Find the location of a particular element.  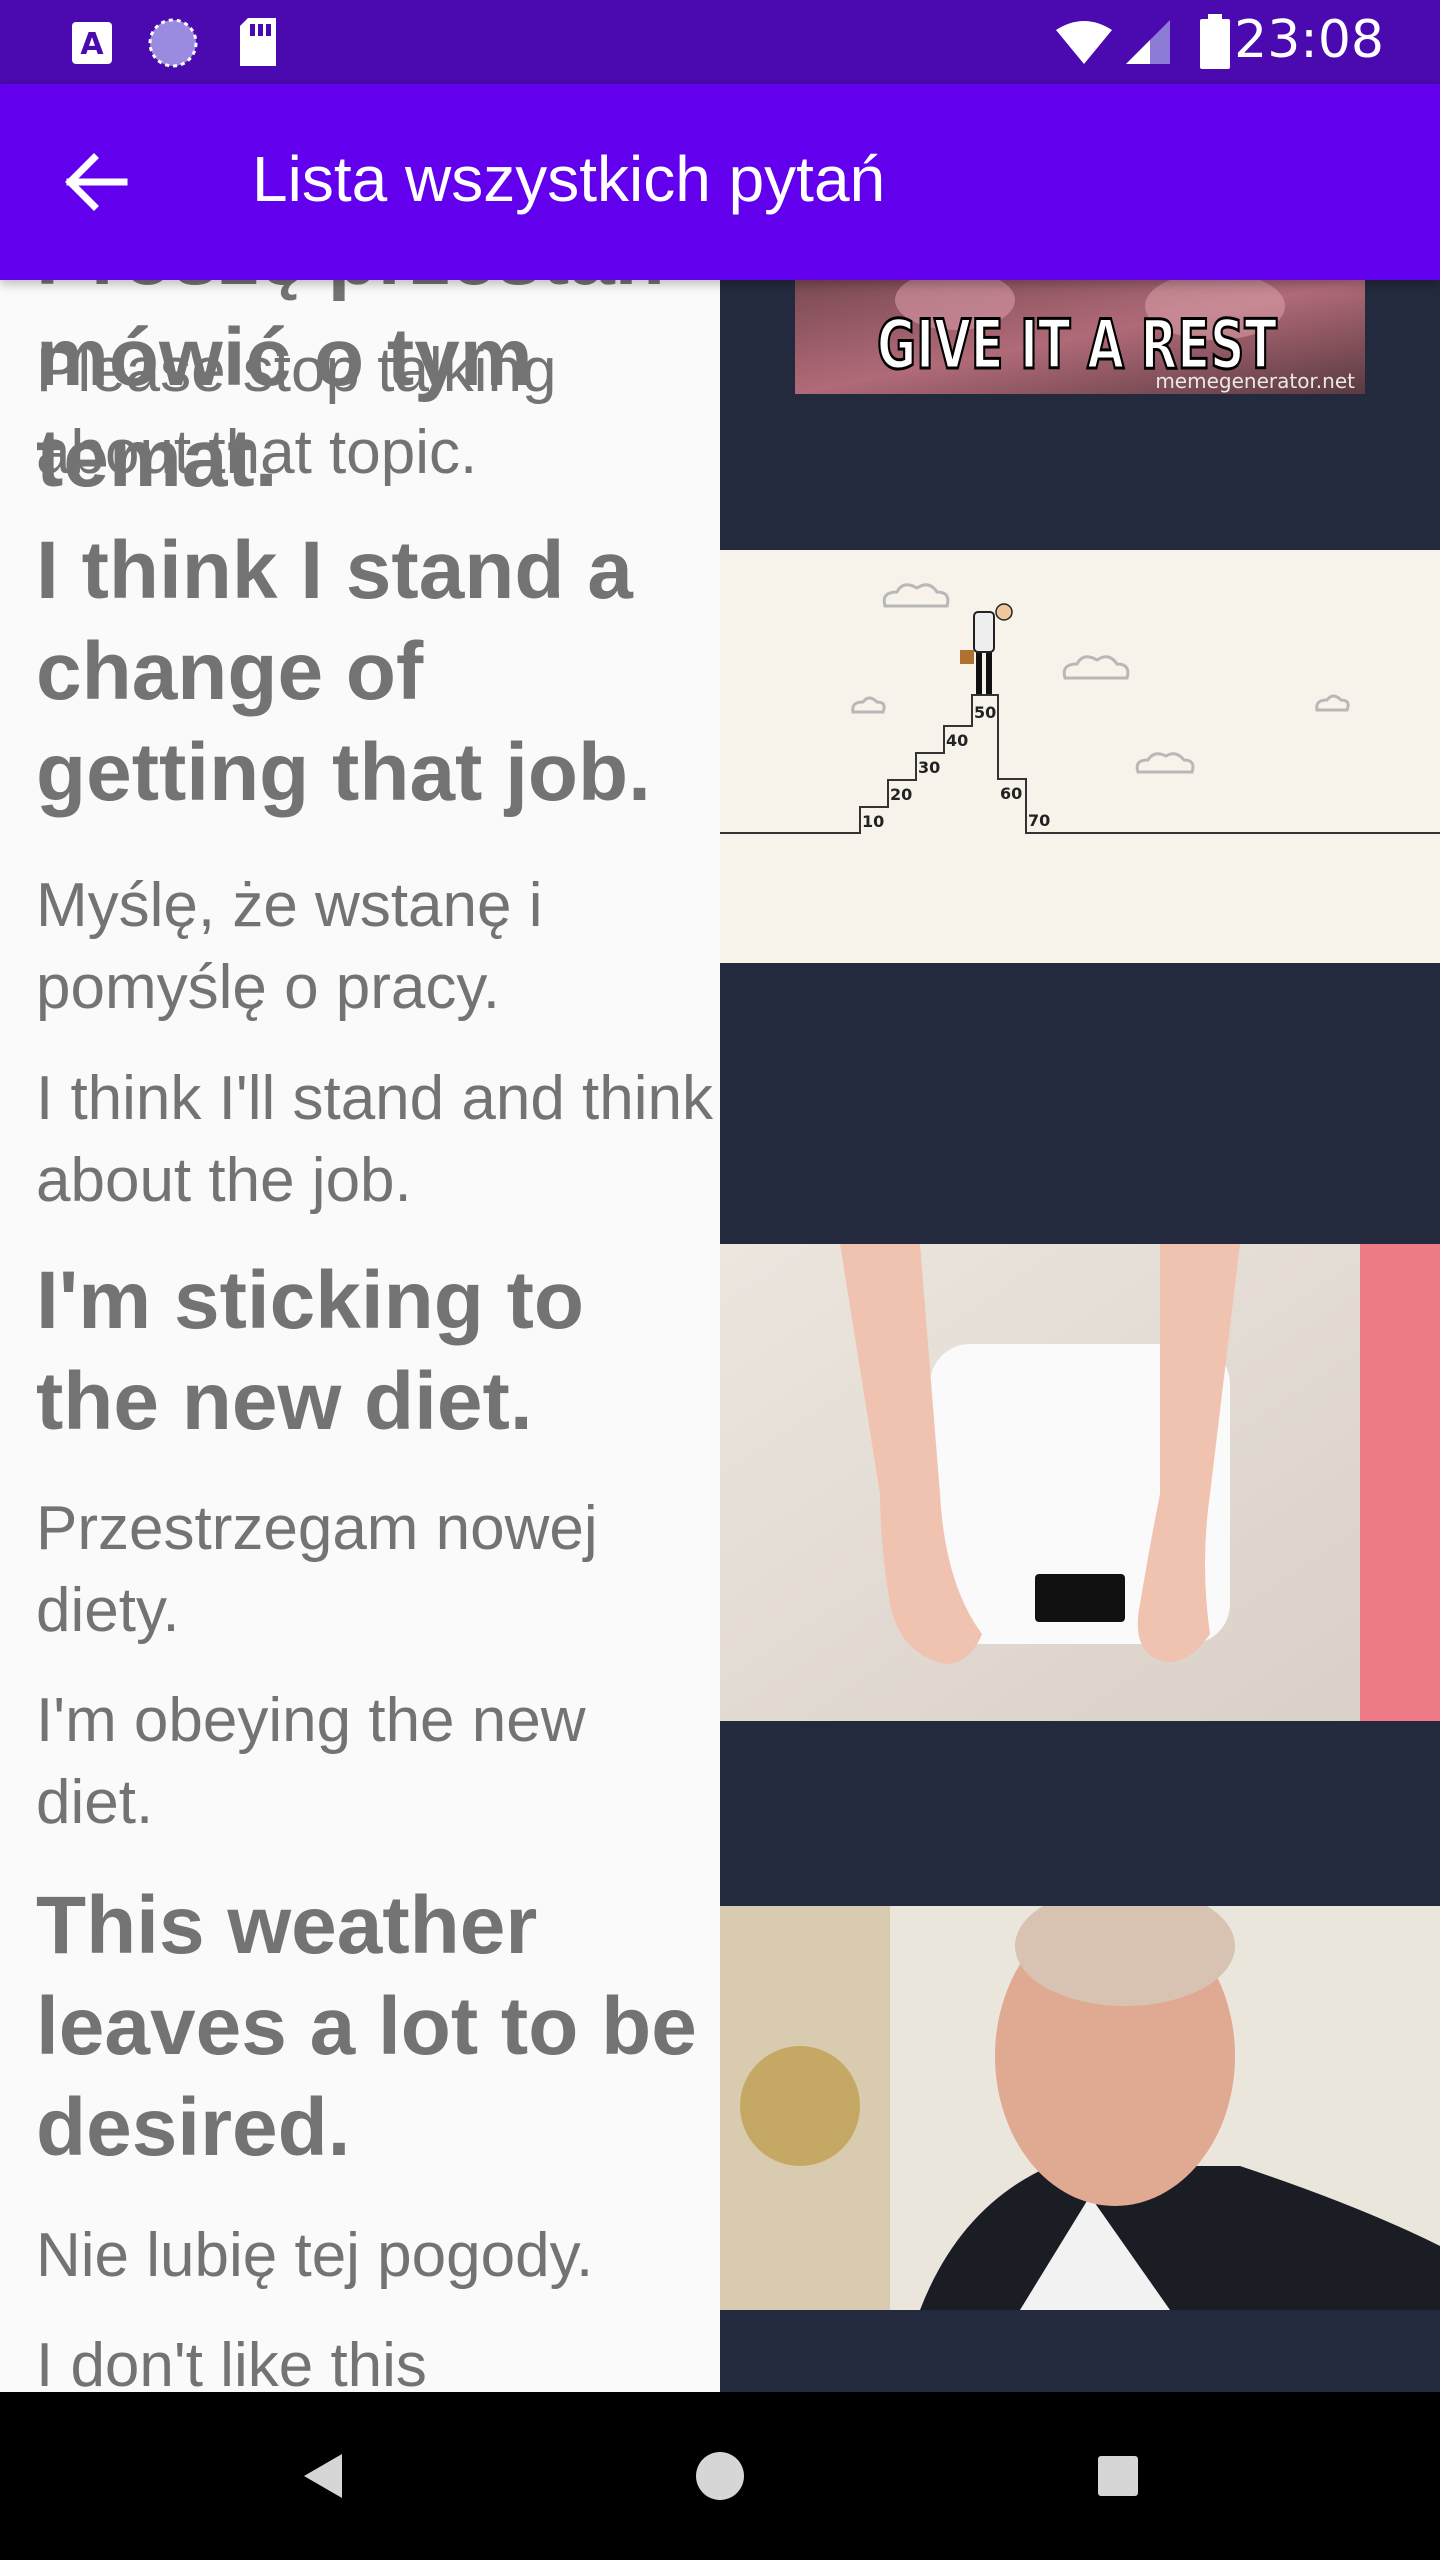

recents-square-icon is located at coordinates (1118, 2476).